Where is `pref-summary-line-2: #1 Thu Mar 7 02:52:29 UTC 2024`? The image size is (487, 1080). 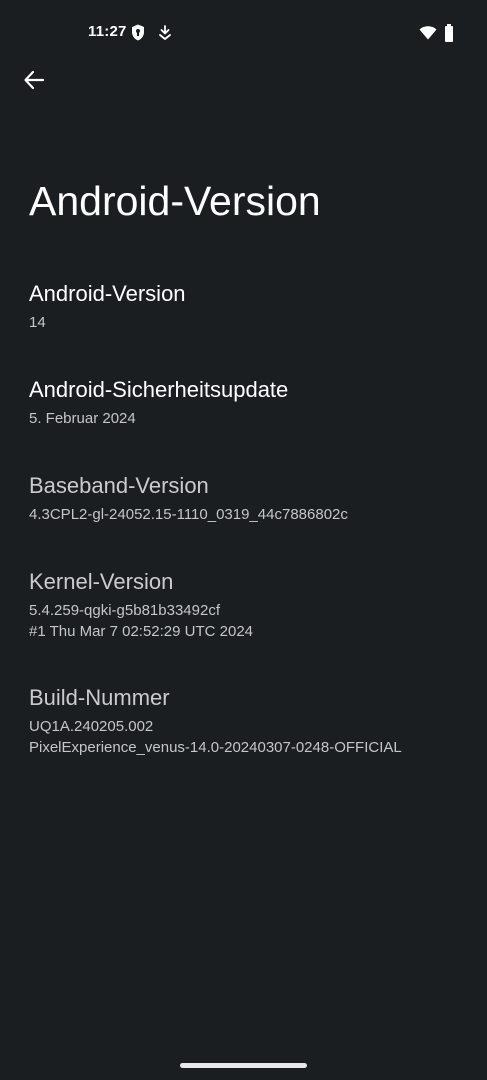
pref-summary-line-2: #1 Thu Mar 7 02:52:29 UTC 2024 is located at coordinates (141, 631).